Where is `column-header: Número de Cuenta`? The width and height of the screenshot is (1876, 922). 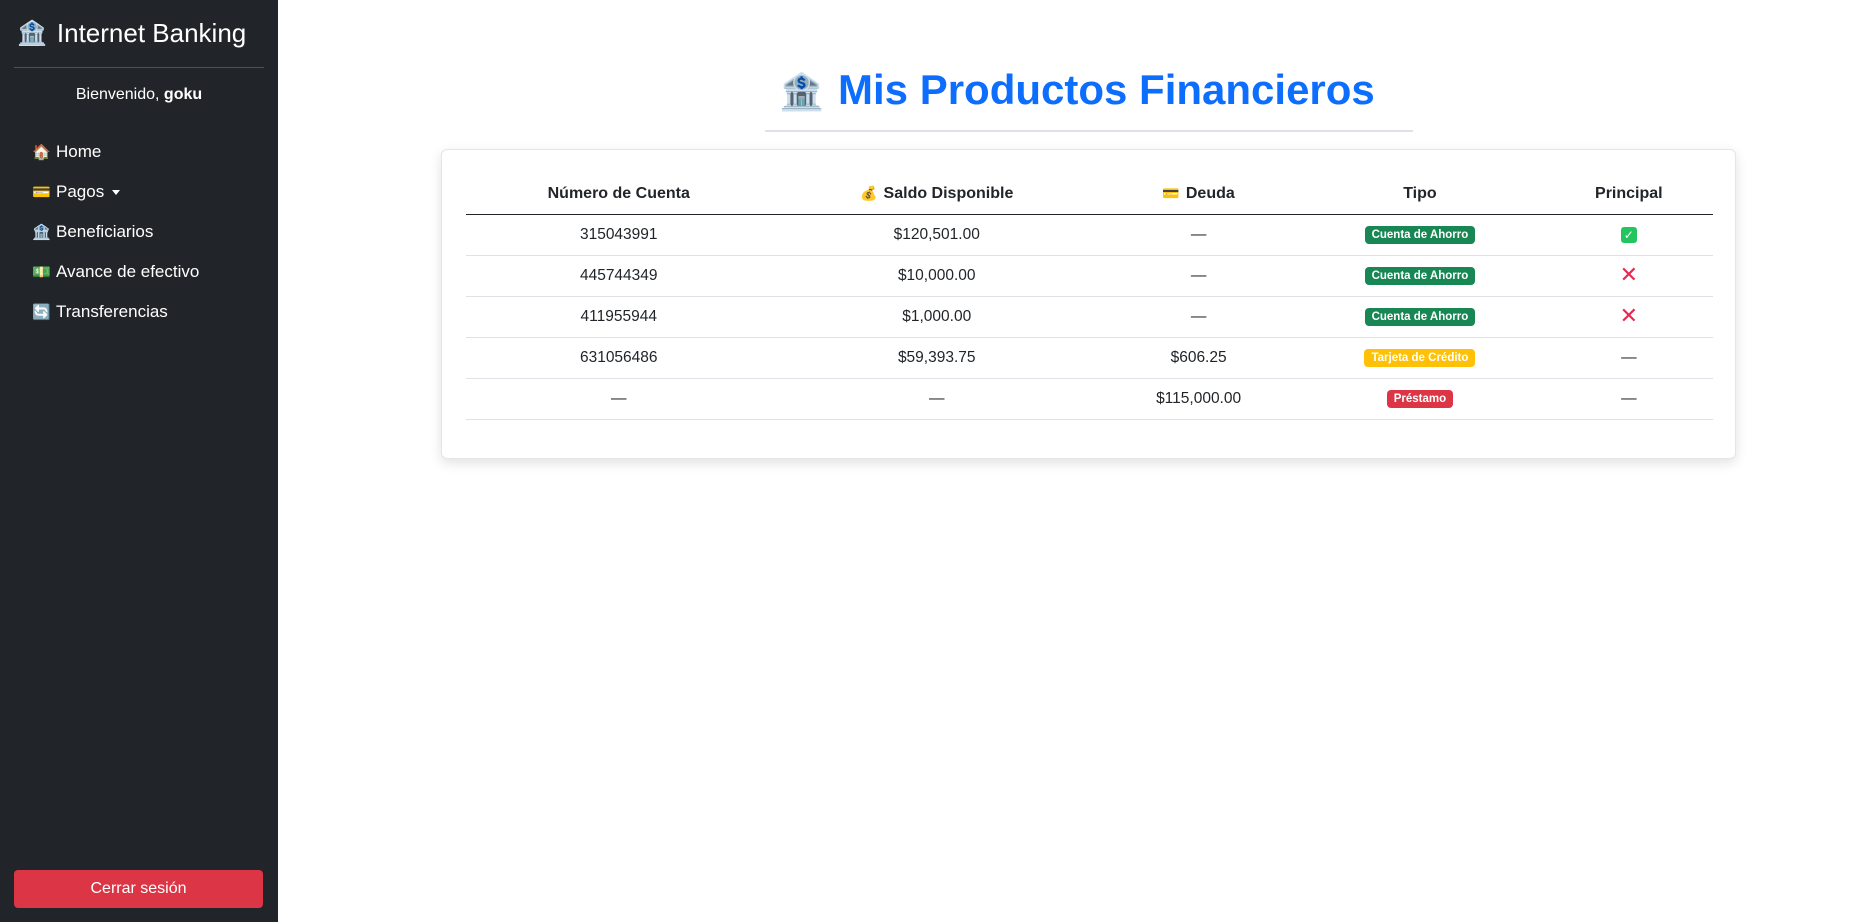
column-header: Número de Cuenta is located at coordinates (619, 195).